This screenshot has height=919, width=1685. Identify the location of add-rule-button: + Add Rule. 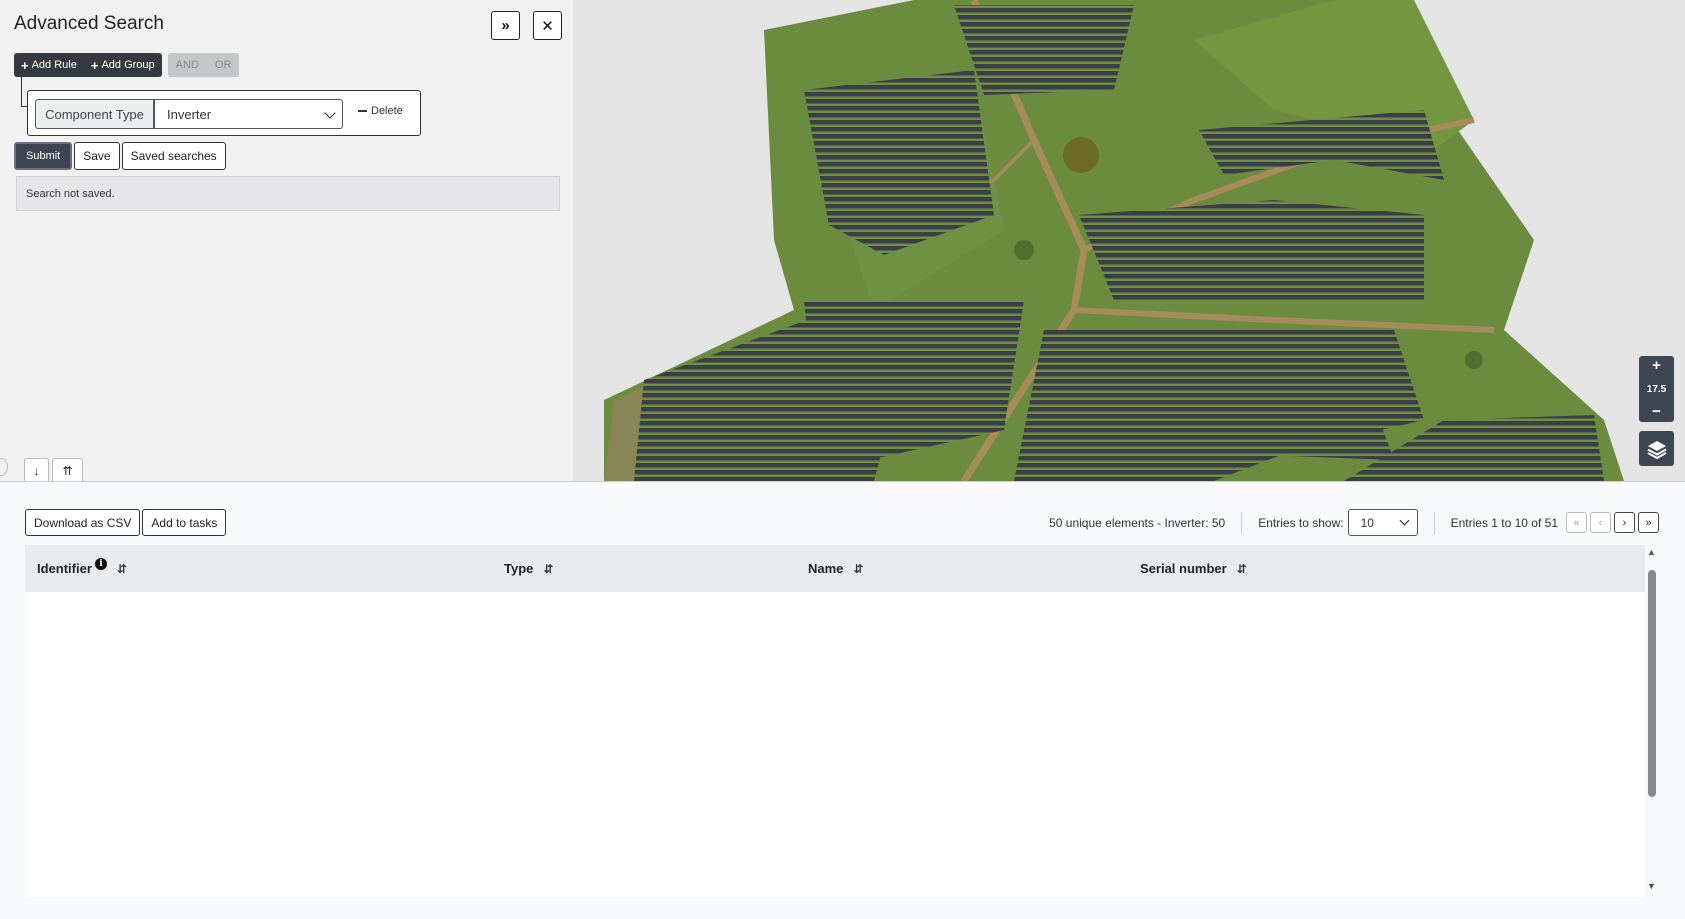
(49, 65).